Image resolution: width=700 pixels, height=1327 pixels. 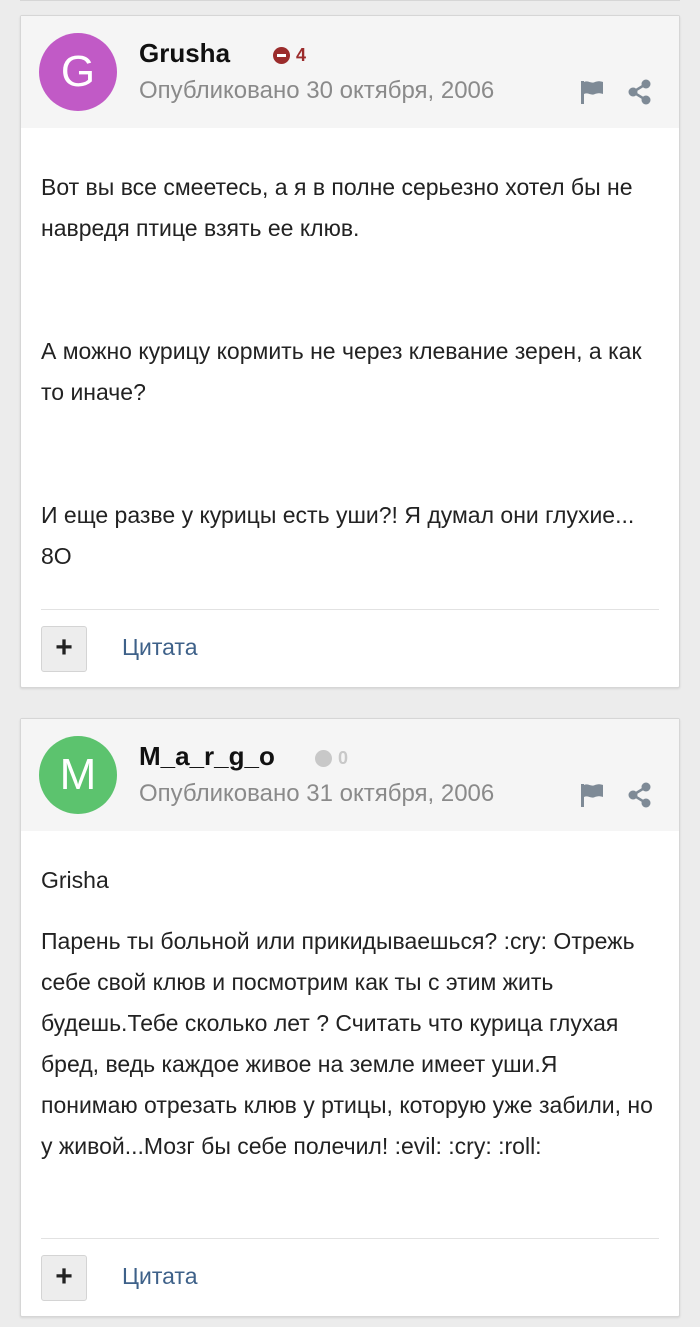 I want to click on previous-post-edge, so click(x=350, y=0).